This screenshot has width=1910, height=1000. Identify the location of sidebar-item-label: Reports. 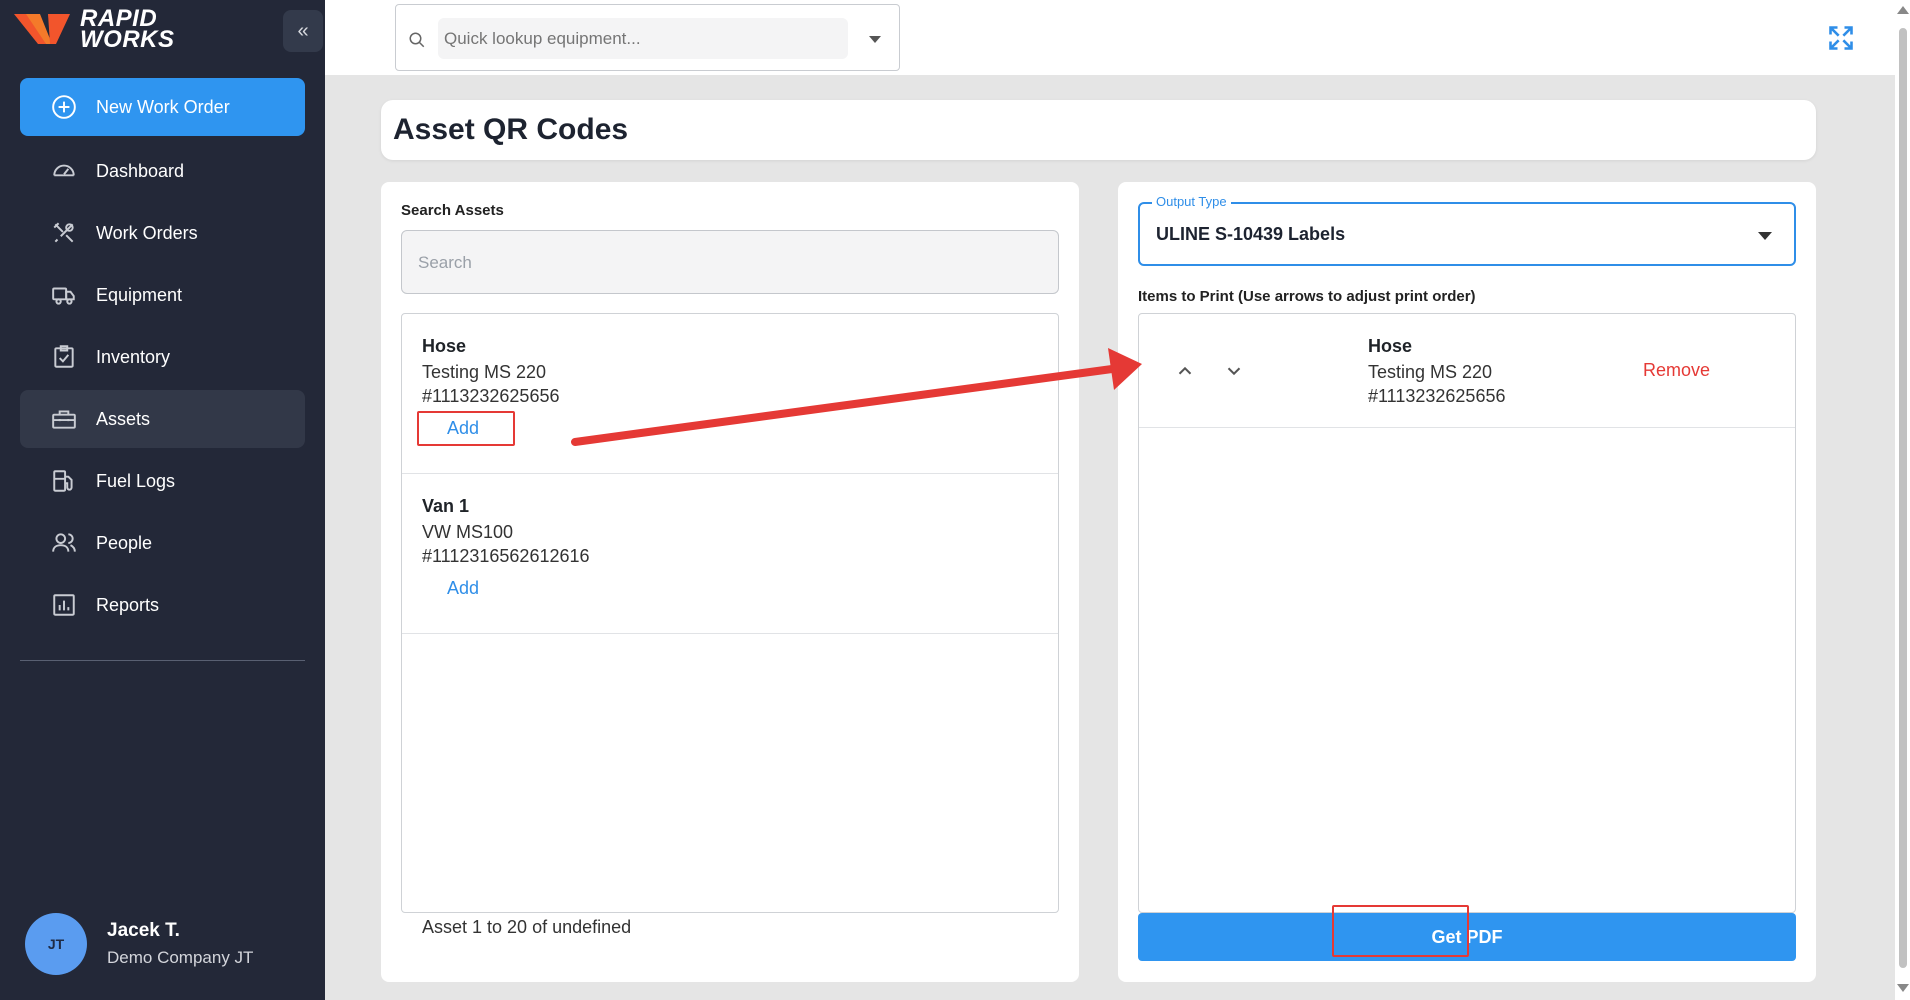
(128, 604).